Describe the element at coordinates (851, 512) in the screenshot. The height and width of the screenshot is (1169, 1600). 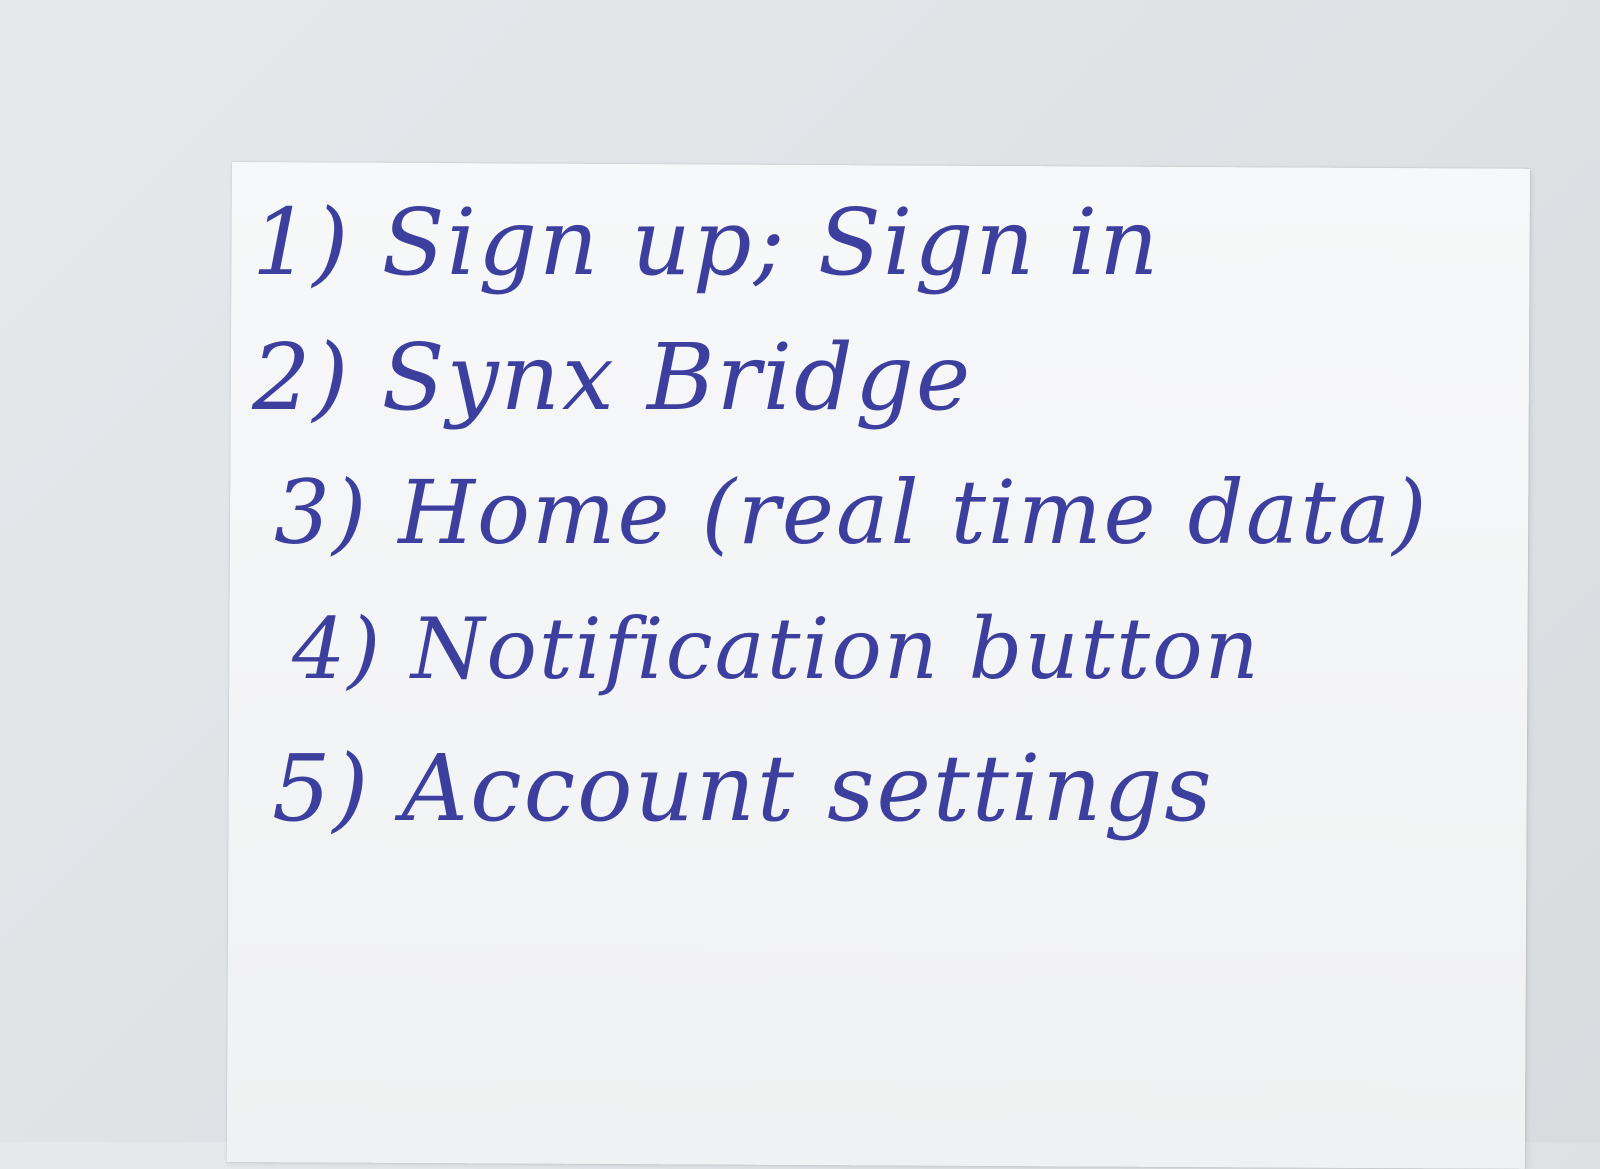
I see `list-item-home: 3) Home (real time data)` at that location.